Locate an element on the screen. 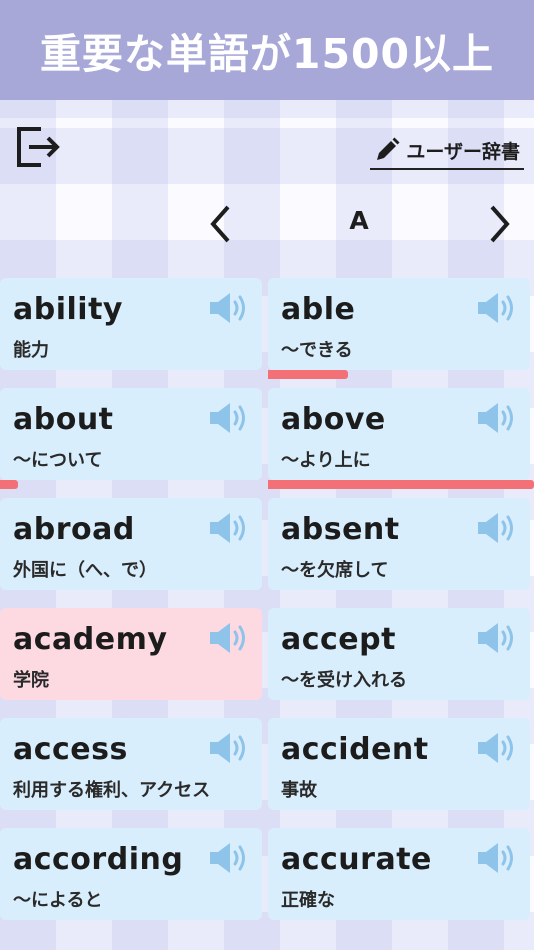 The image size is (534, 950). word-text: academy is located at coordinates (90, 639).